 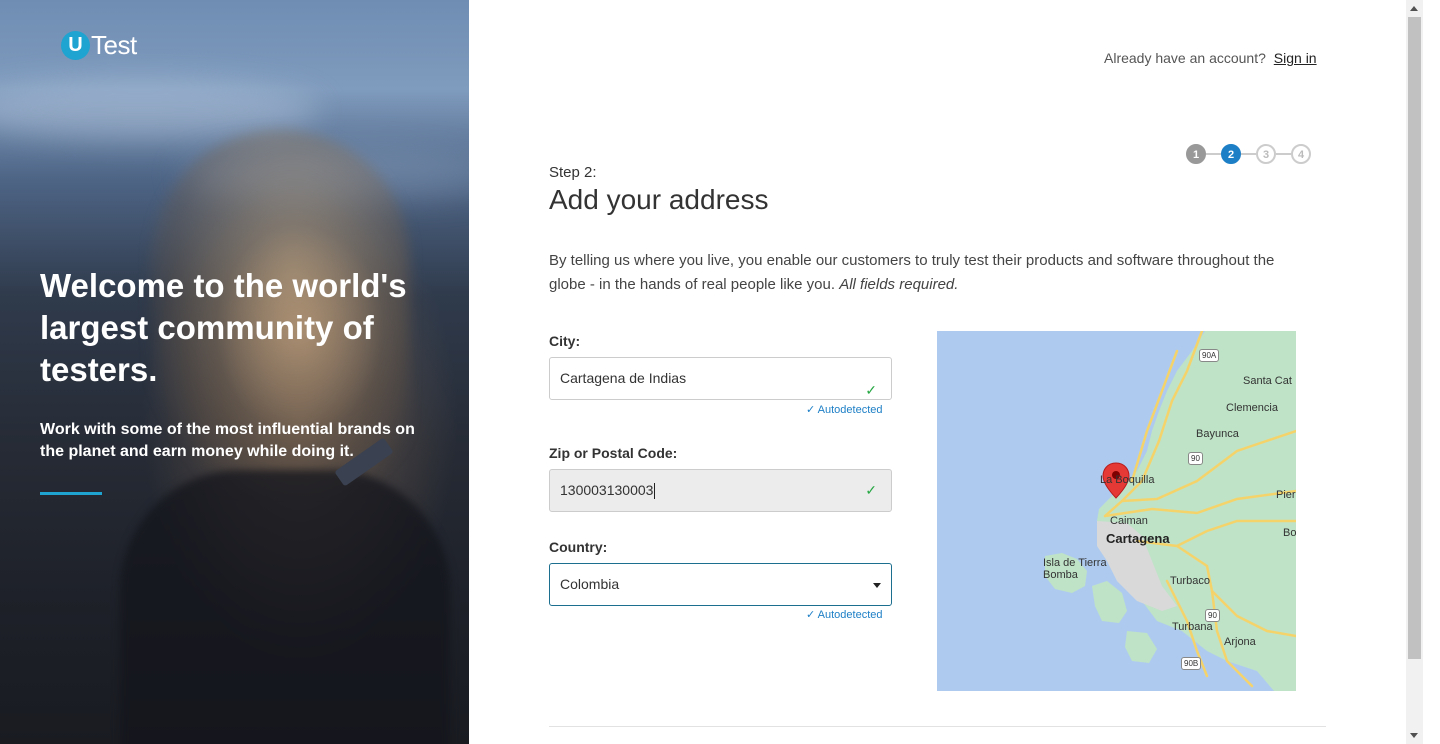 I want to click on chevron-down-icon, so click(x=877, y=585).